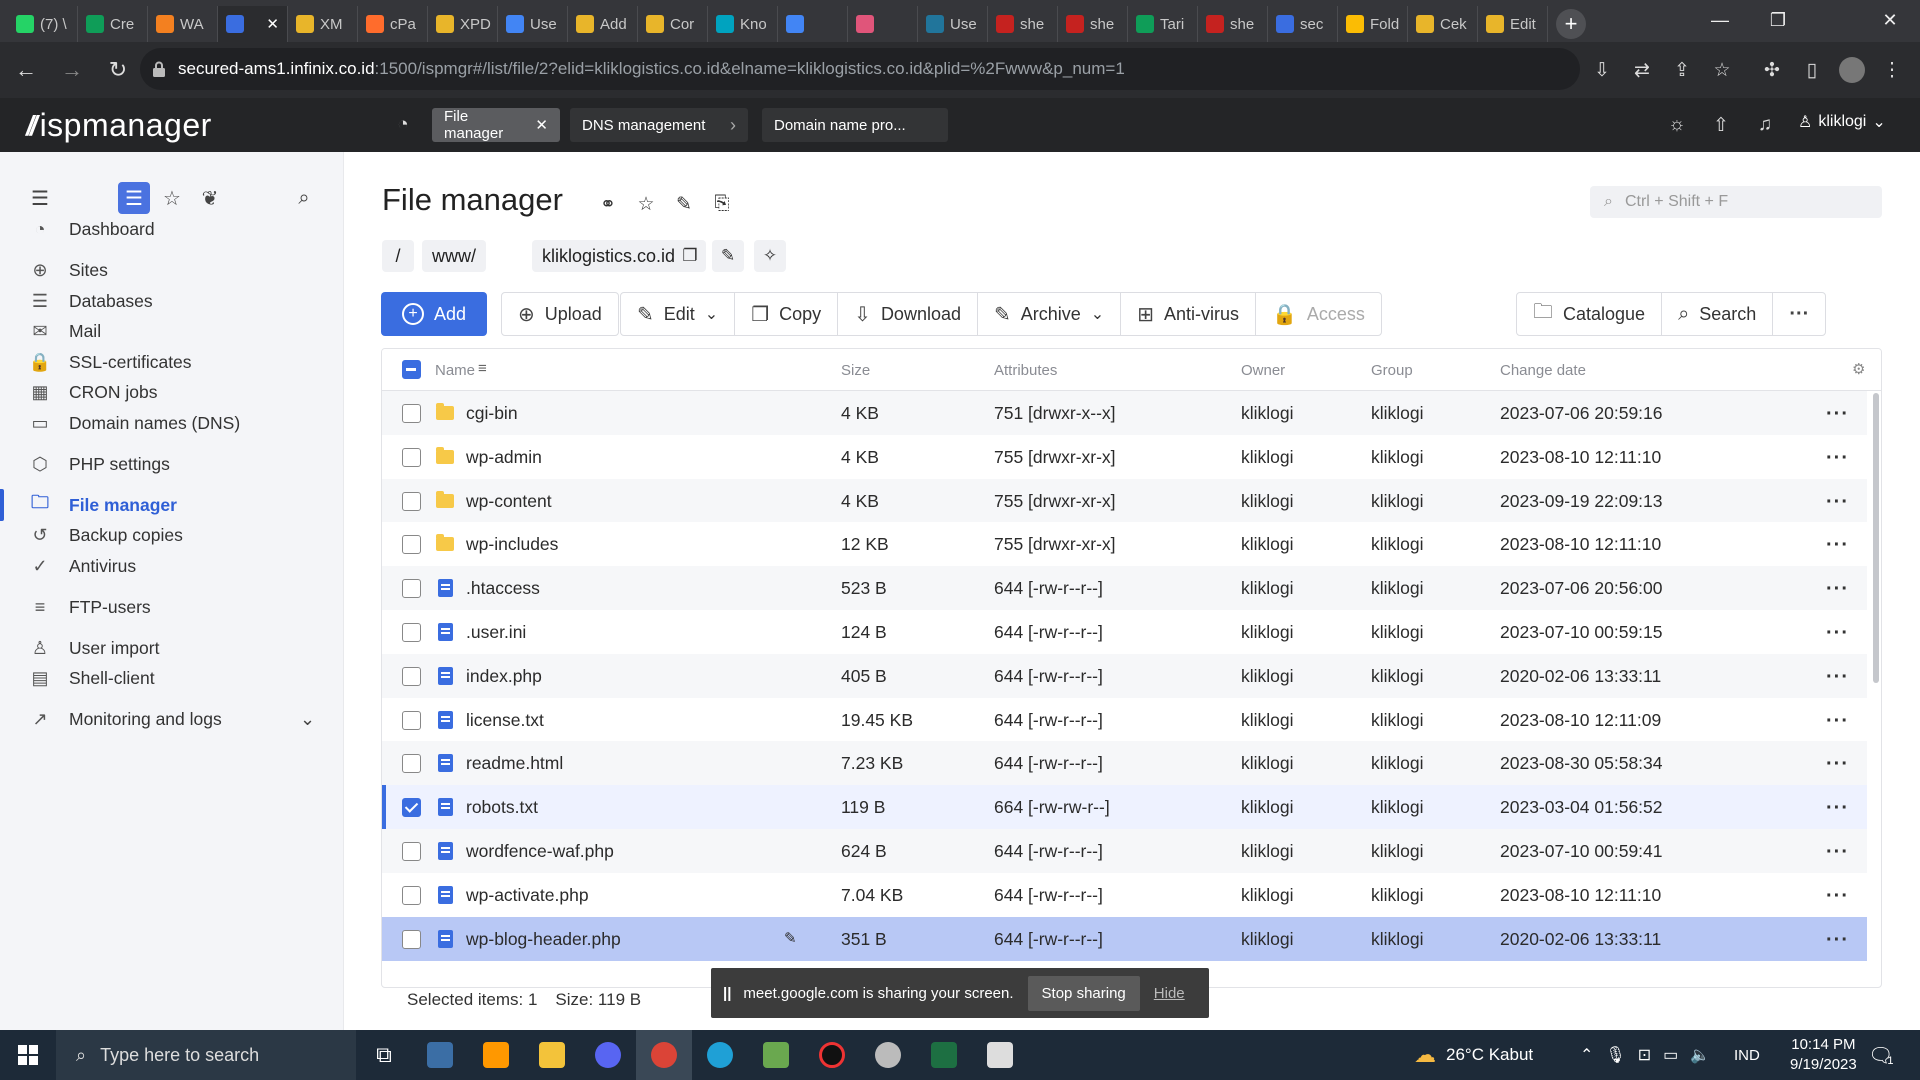 The image size is (1920, 1080). Describe the element at coordinates (611, 256) in the screenshot. I see `breadcrumb-domain: kliklogistics.co.id/` at that location.